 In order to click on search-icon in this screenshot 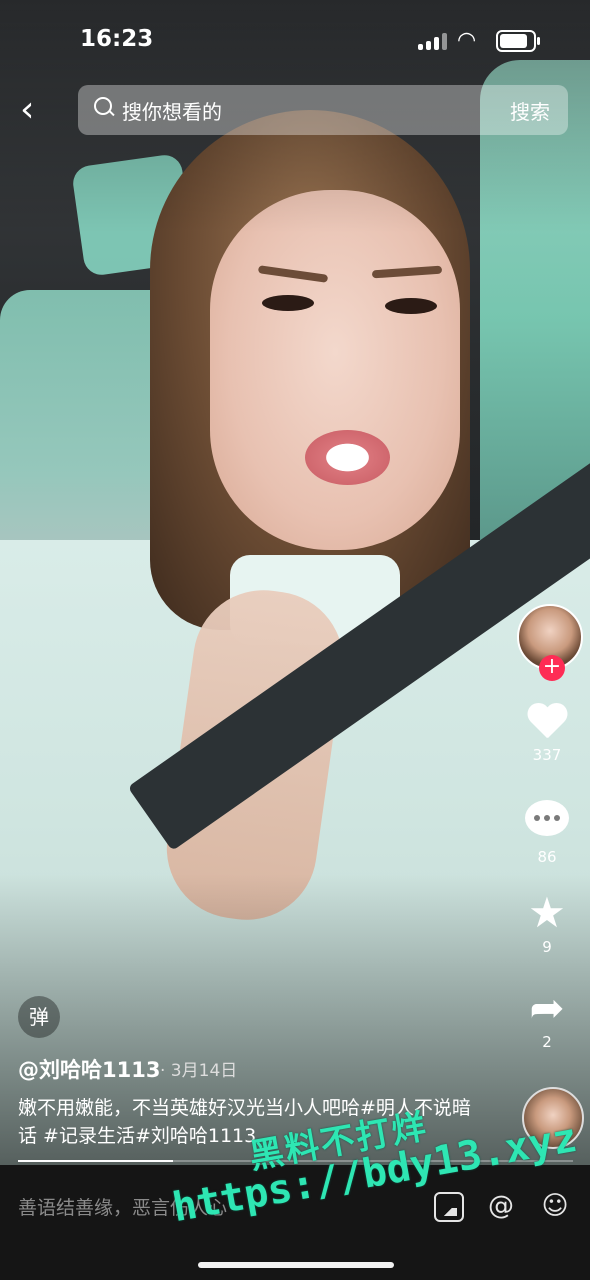, I will do `click(103, 106)`.